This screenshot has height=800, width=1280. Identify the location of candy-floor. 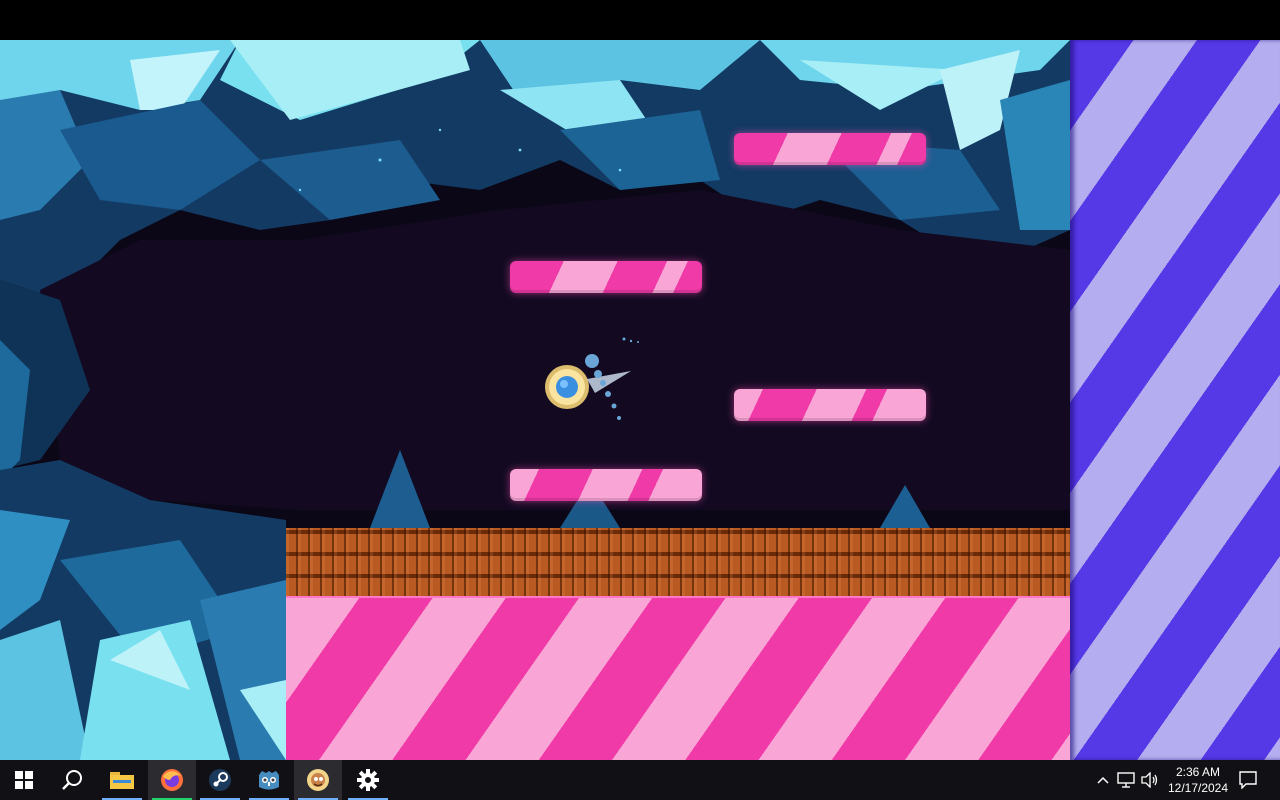
(678, 678).